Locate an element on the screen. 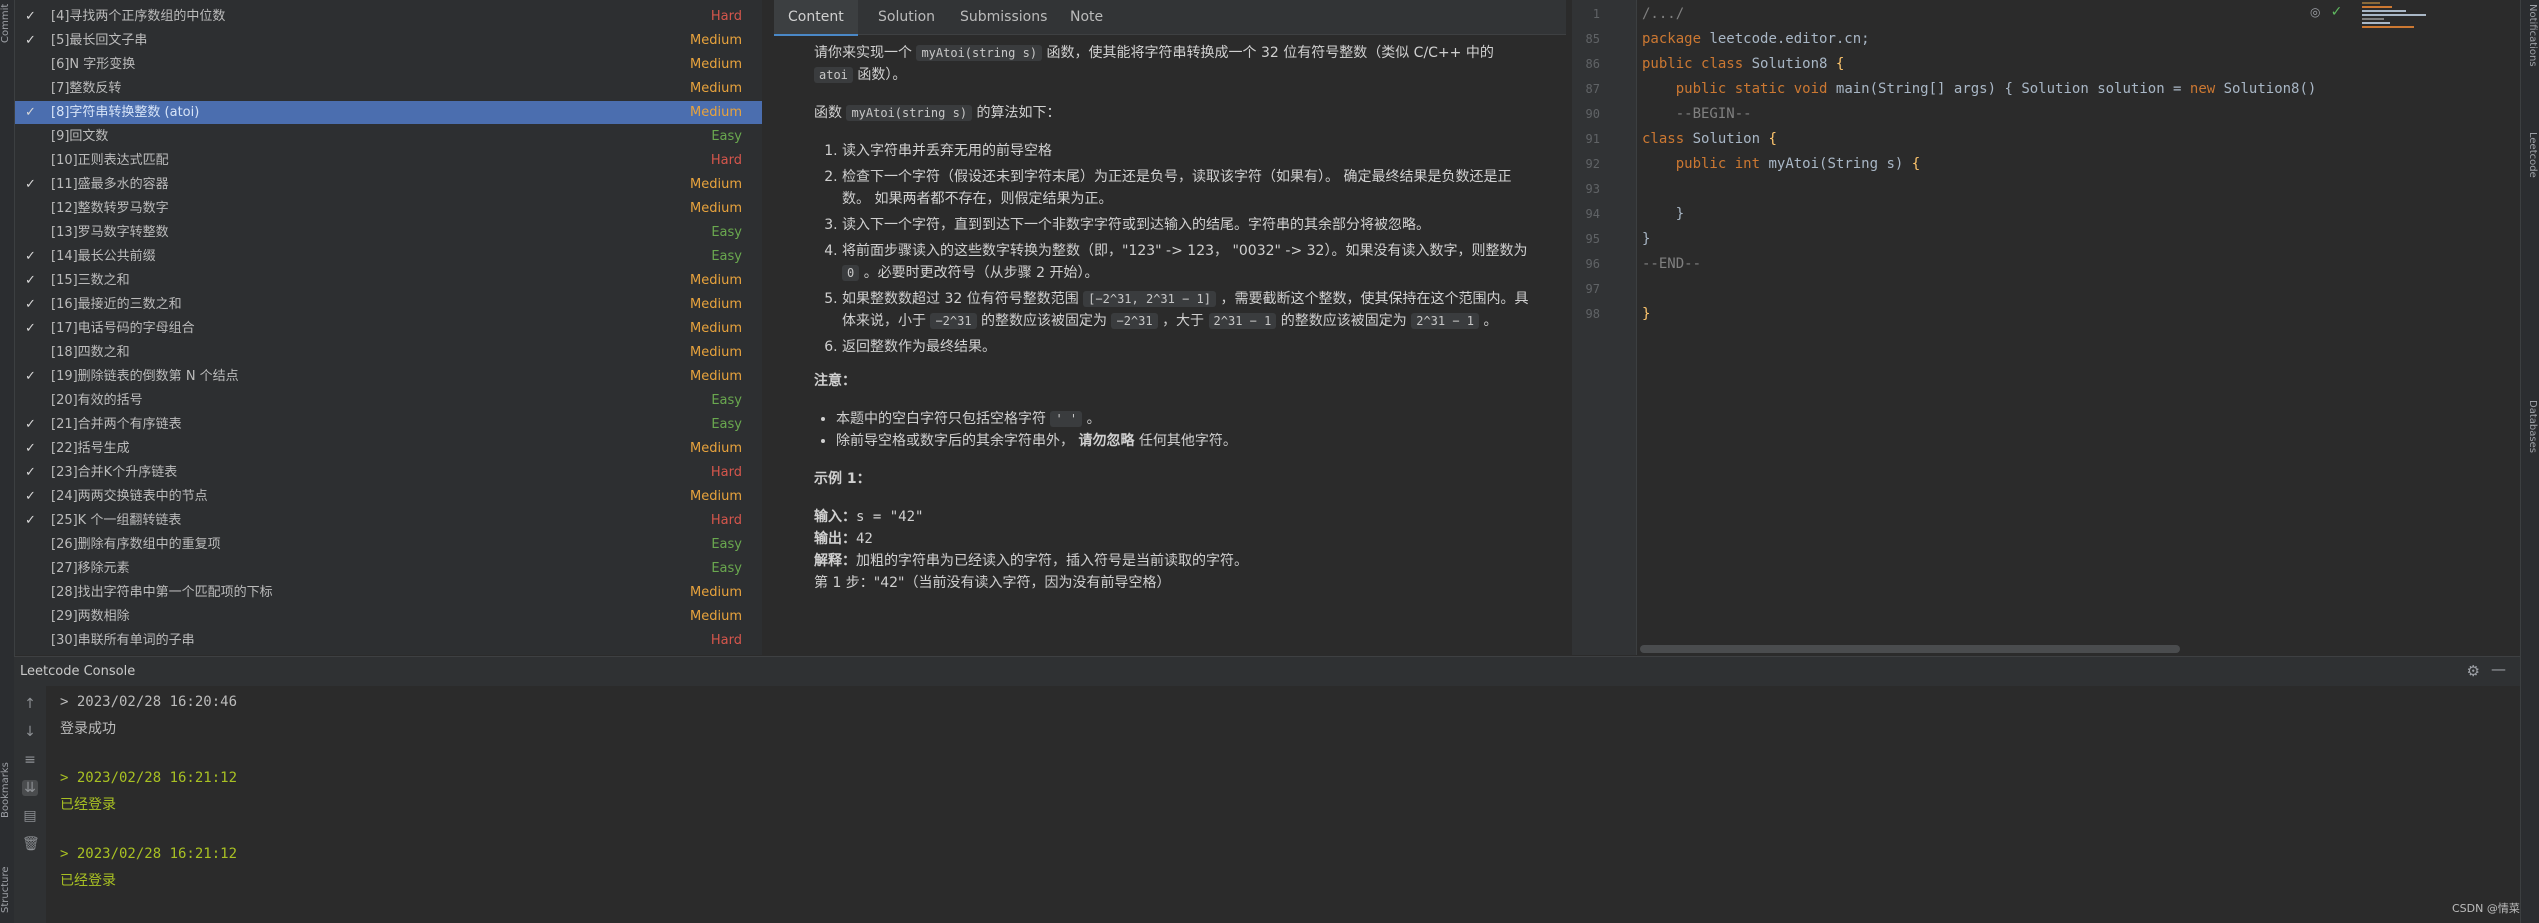 The height and width of the screenshot is (923, 2539). problem-row: [27]移除元素 Easy is located at coordinates (388, 568).